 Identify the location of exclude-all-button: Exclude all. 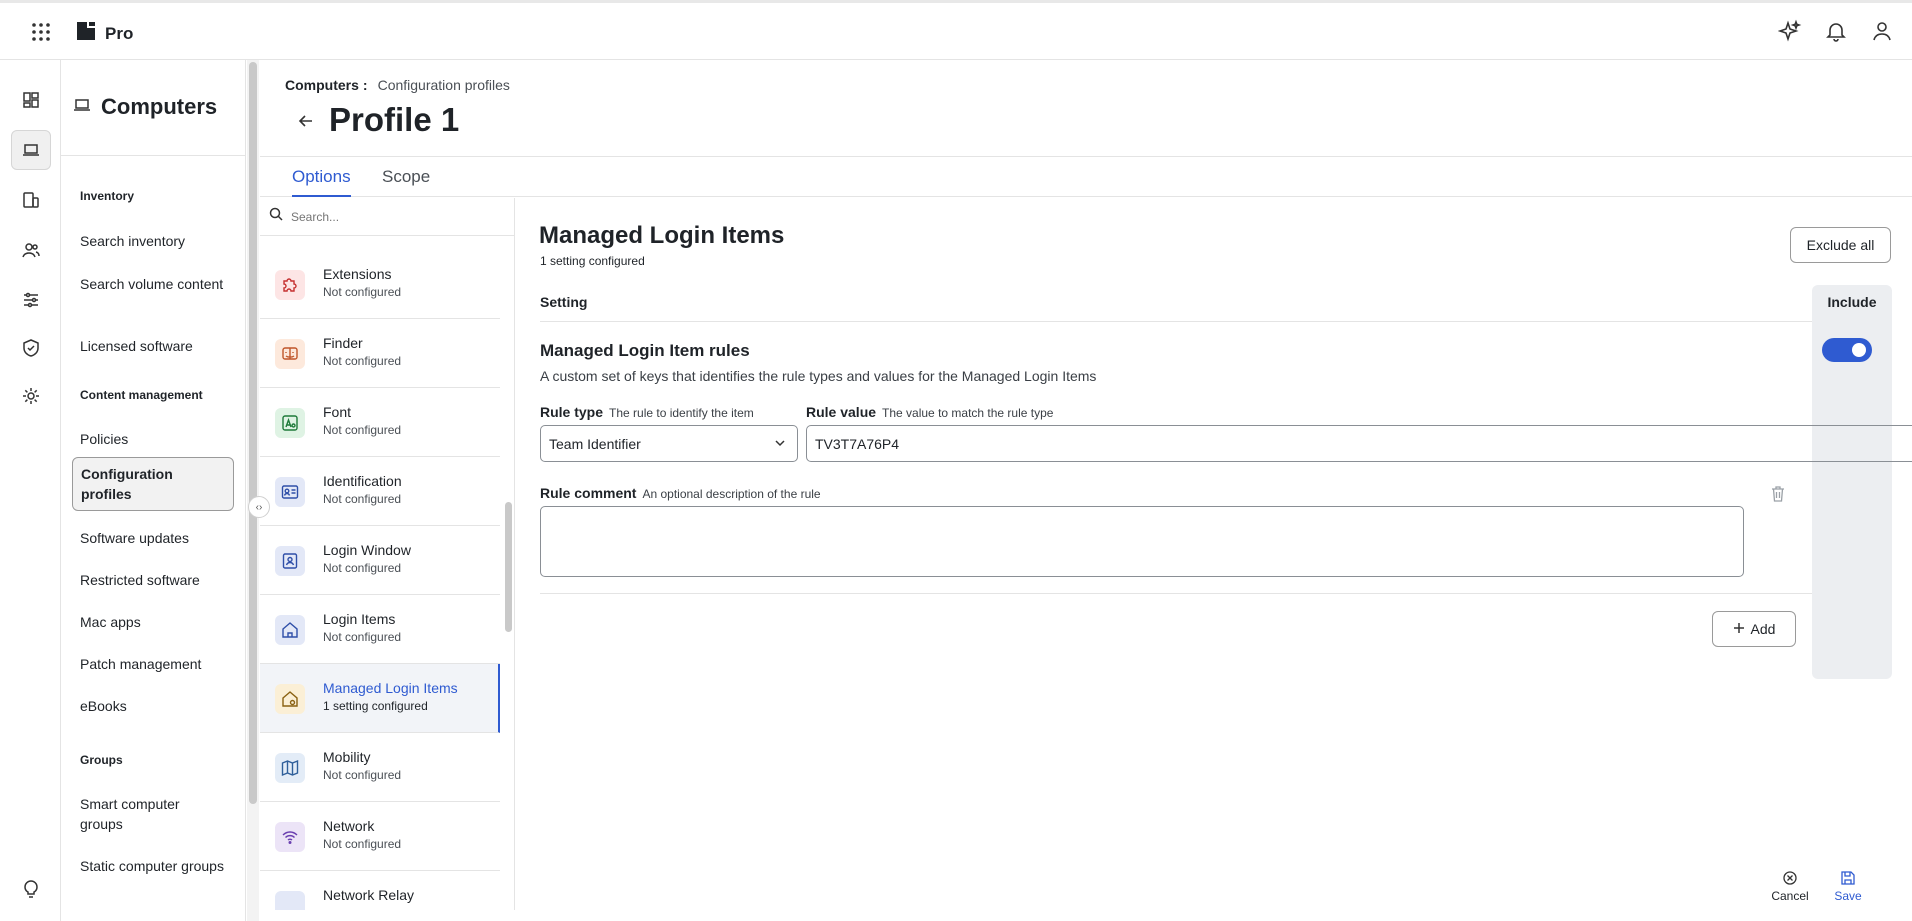
(1840, 245).